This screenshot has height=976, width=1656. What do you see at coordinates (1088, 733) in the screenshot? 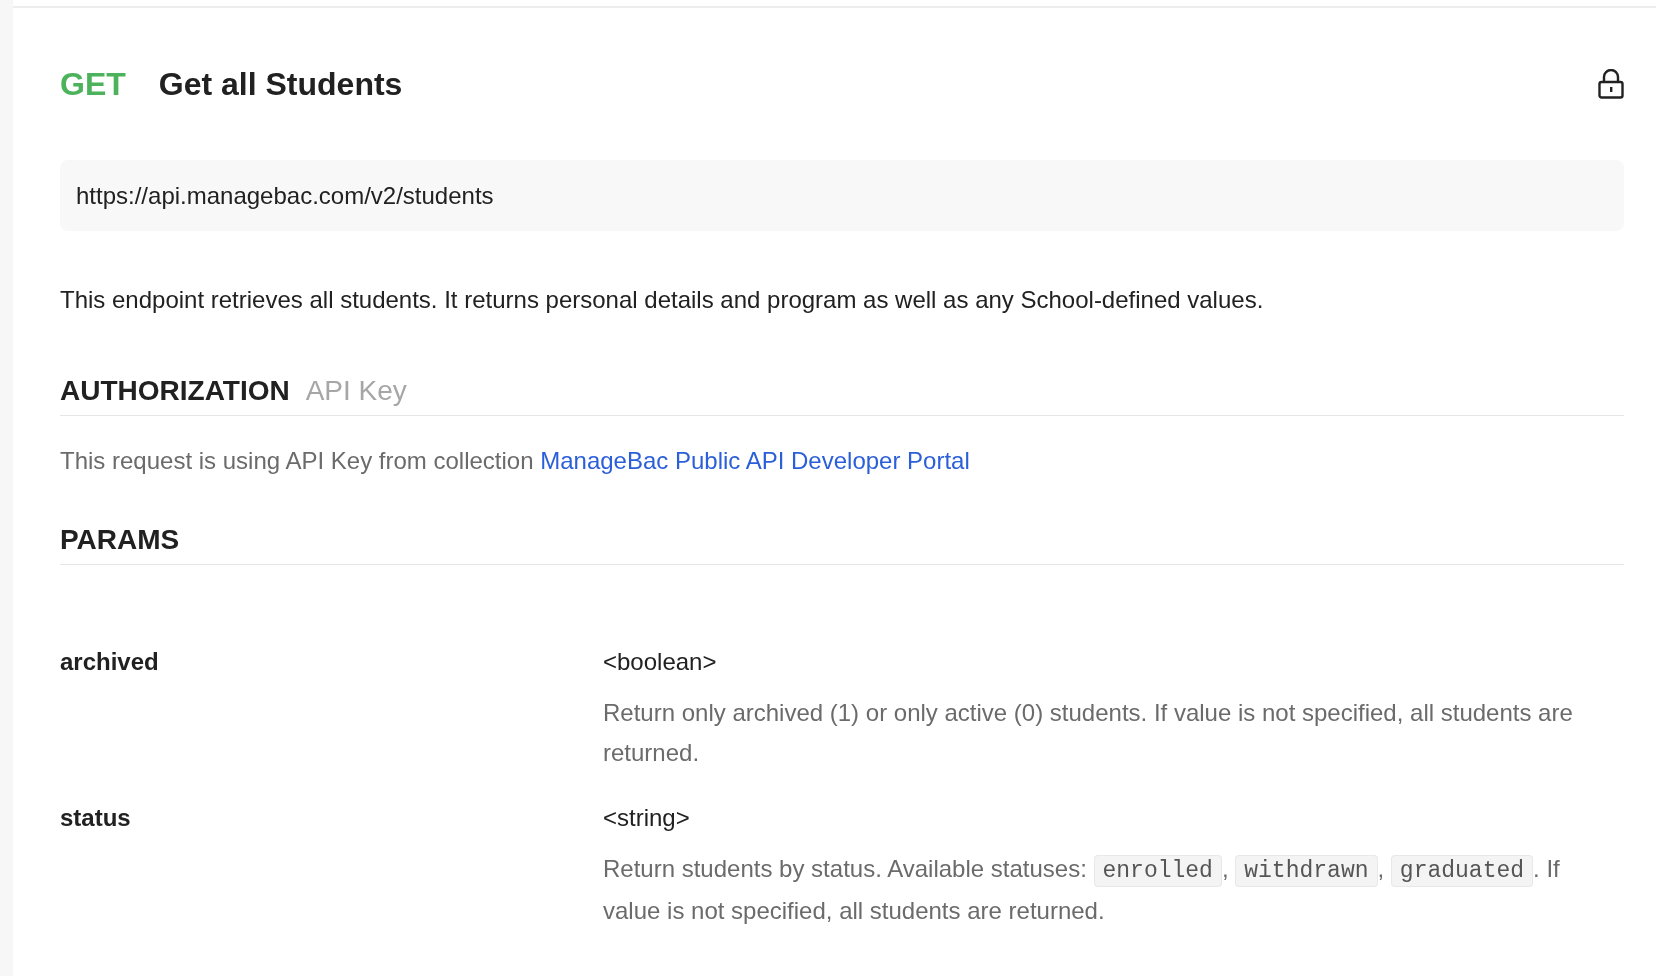
I see `param-description: Return only archived (1) or only active (0) students. If value is not specified, all students are returned.` at bounding box center [1088, 733].